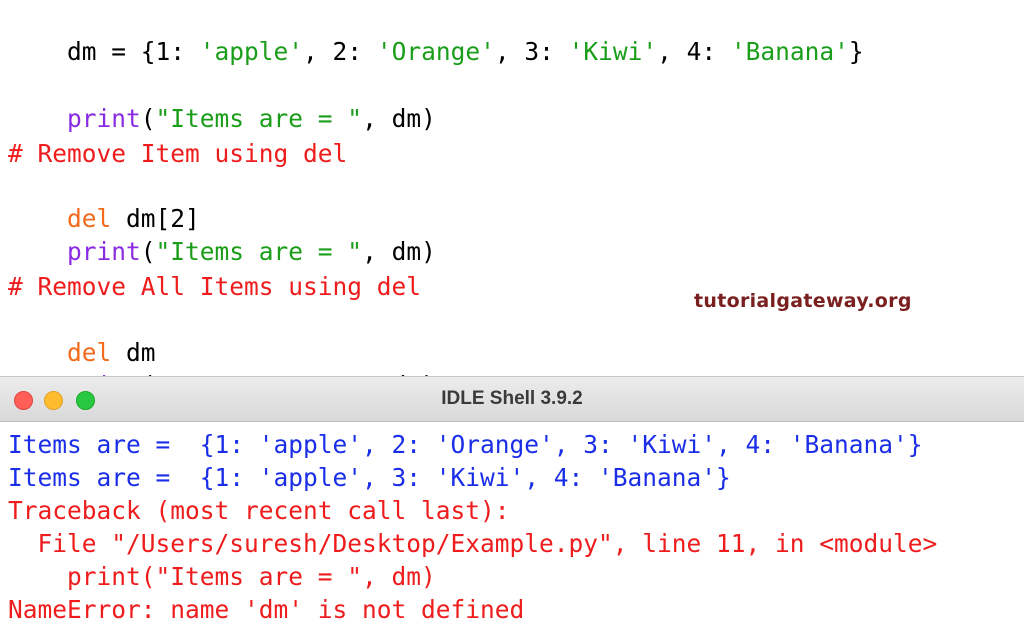 Image resolution: width=1024 pixels, height=635 pixels. Describe the element at coordinates (790, 51) in the screenshot. I see `string-token: 'Banana'` at that location.